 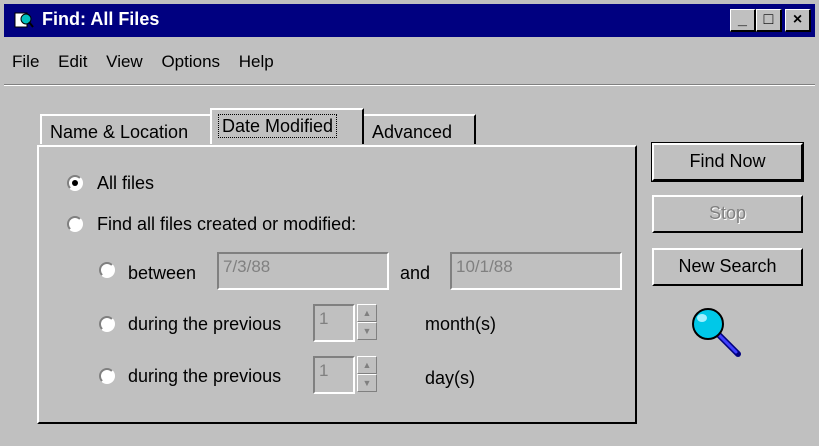 I want to click on window-title: Find: All Files, so click(x=101, y=19).